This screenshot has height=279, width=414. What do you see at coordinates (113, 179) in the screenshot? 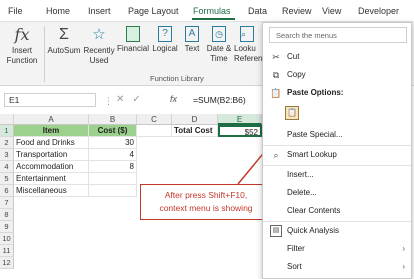
I see `cell-b5` at bounding box center [113, 179].